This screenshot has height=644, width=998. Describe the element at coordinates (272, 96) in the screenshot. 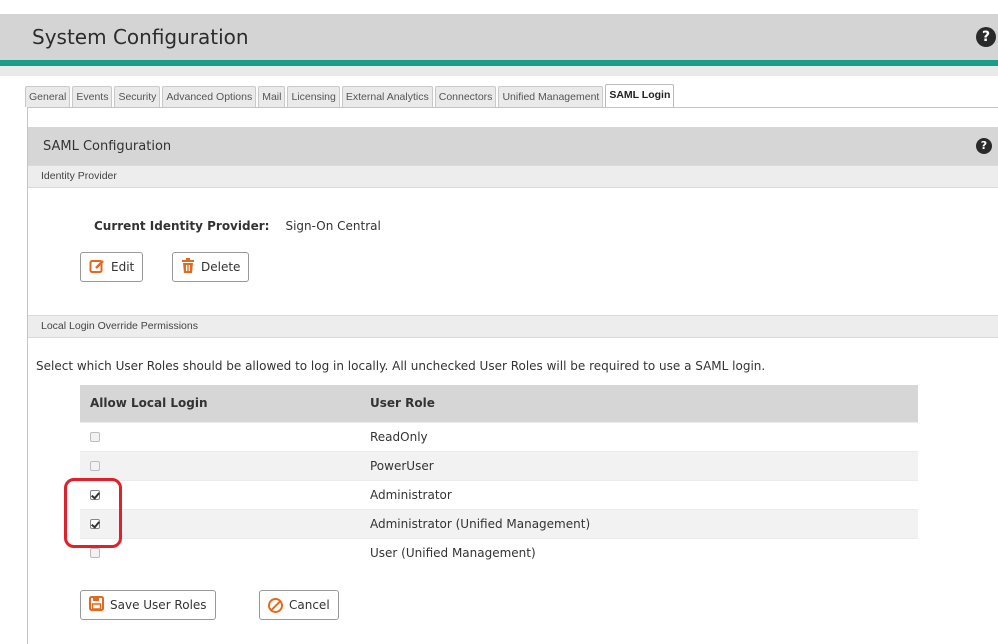

I see `tab-mail: Mail` at that location.